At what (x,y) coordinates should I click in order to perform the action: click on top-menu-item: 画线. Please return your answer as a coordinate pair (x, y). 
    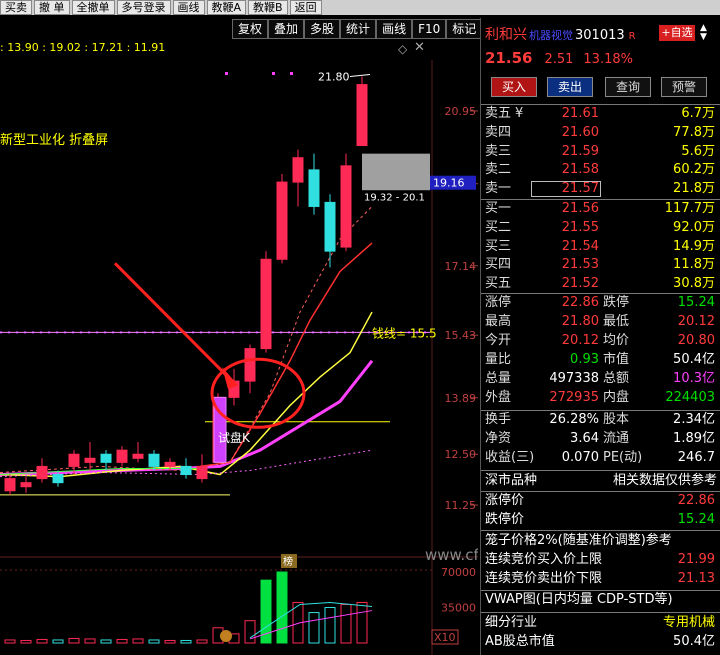
    Looking at the image, I should click on (188, 7).